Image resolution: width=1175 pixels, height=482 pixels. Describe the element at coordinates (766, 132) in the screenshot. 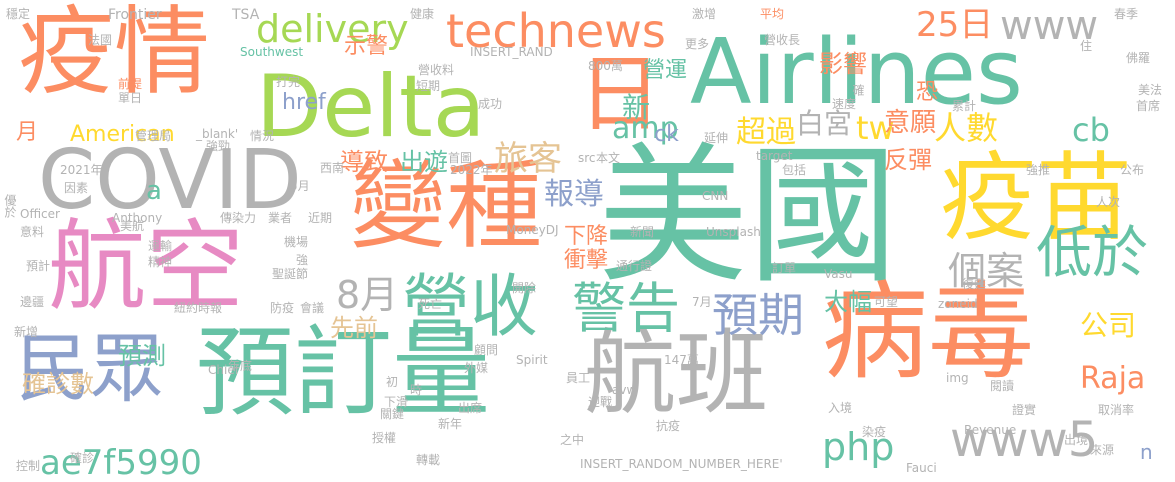

I see `cloud-word: 超過` at that location.